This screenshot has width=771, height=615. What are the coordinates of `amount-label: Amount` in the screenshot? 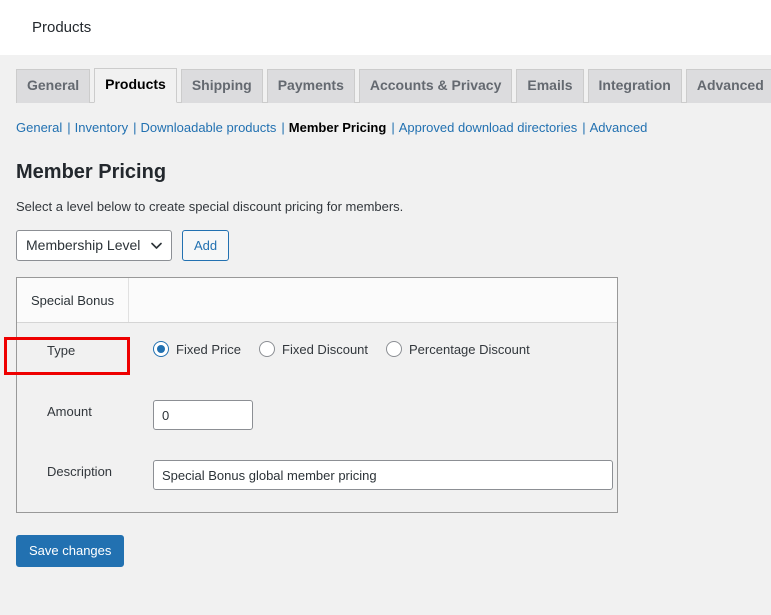 It's located at (69, 411).